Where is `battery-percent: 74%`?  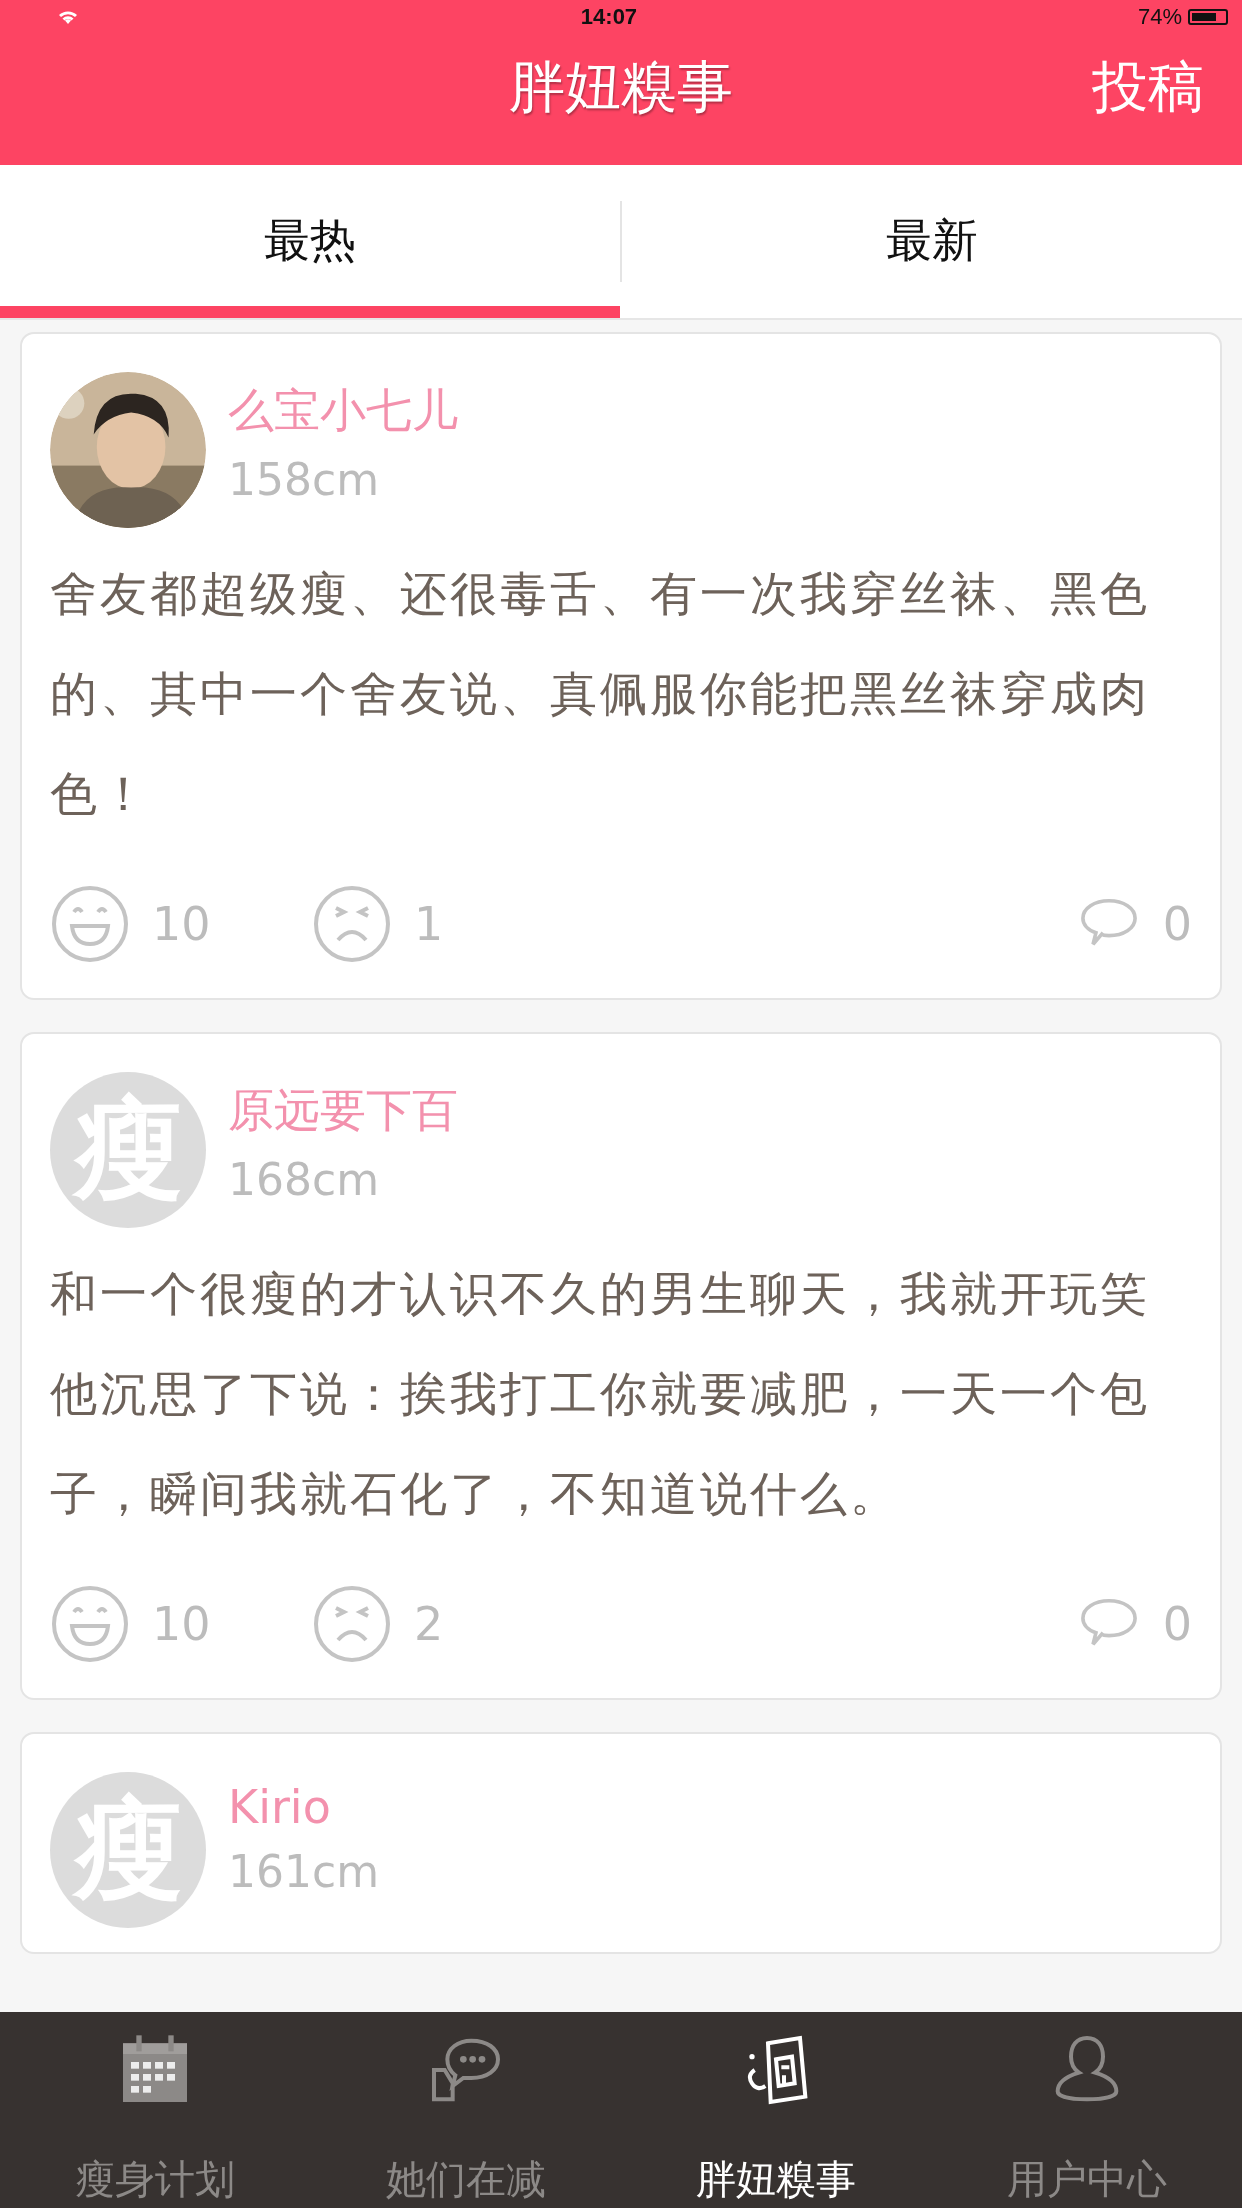 battery-percent: 74% is located at coordinates (1159, 17).